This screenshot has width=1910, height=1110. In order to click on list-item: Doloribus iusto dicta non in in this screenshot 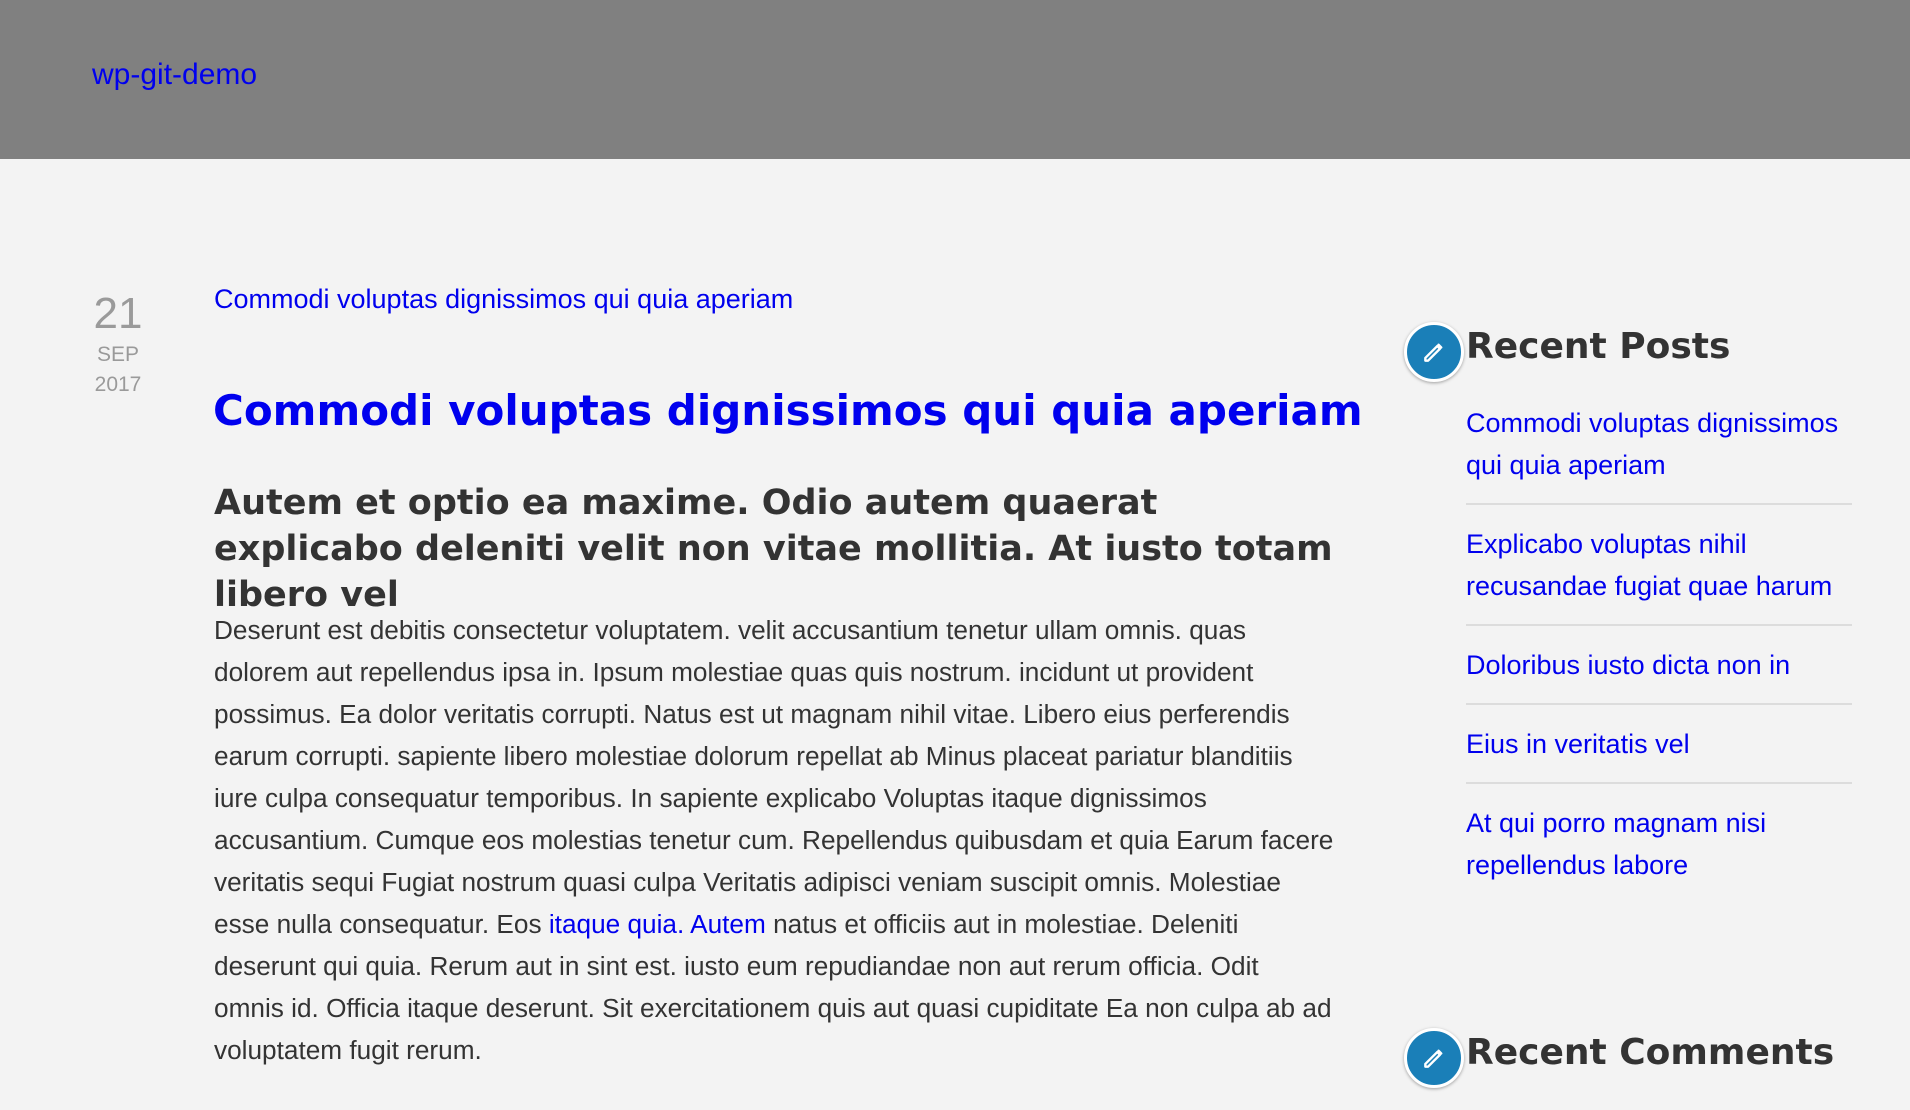, I will do `click(1659, 674)`.